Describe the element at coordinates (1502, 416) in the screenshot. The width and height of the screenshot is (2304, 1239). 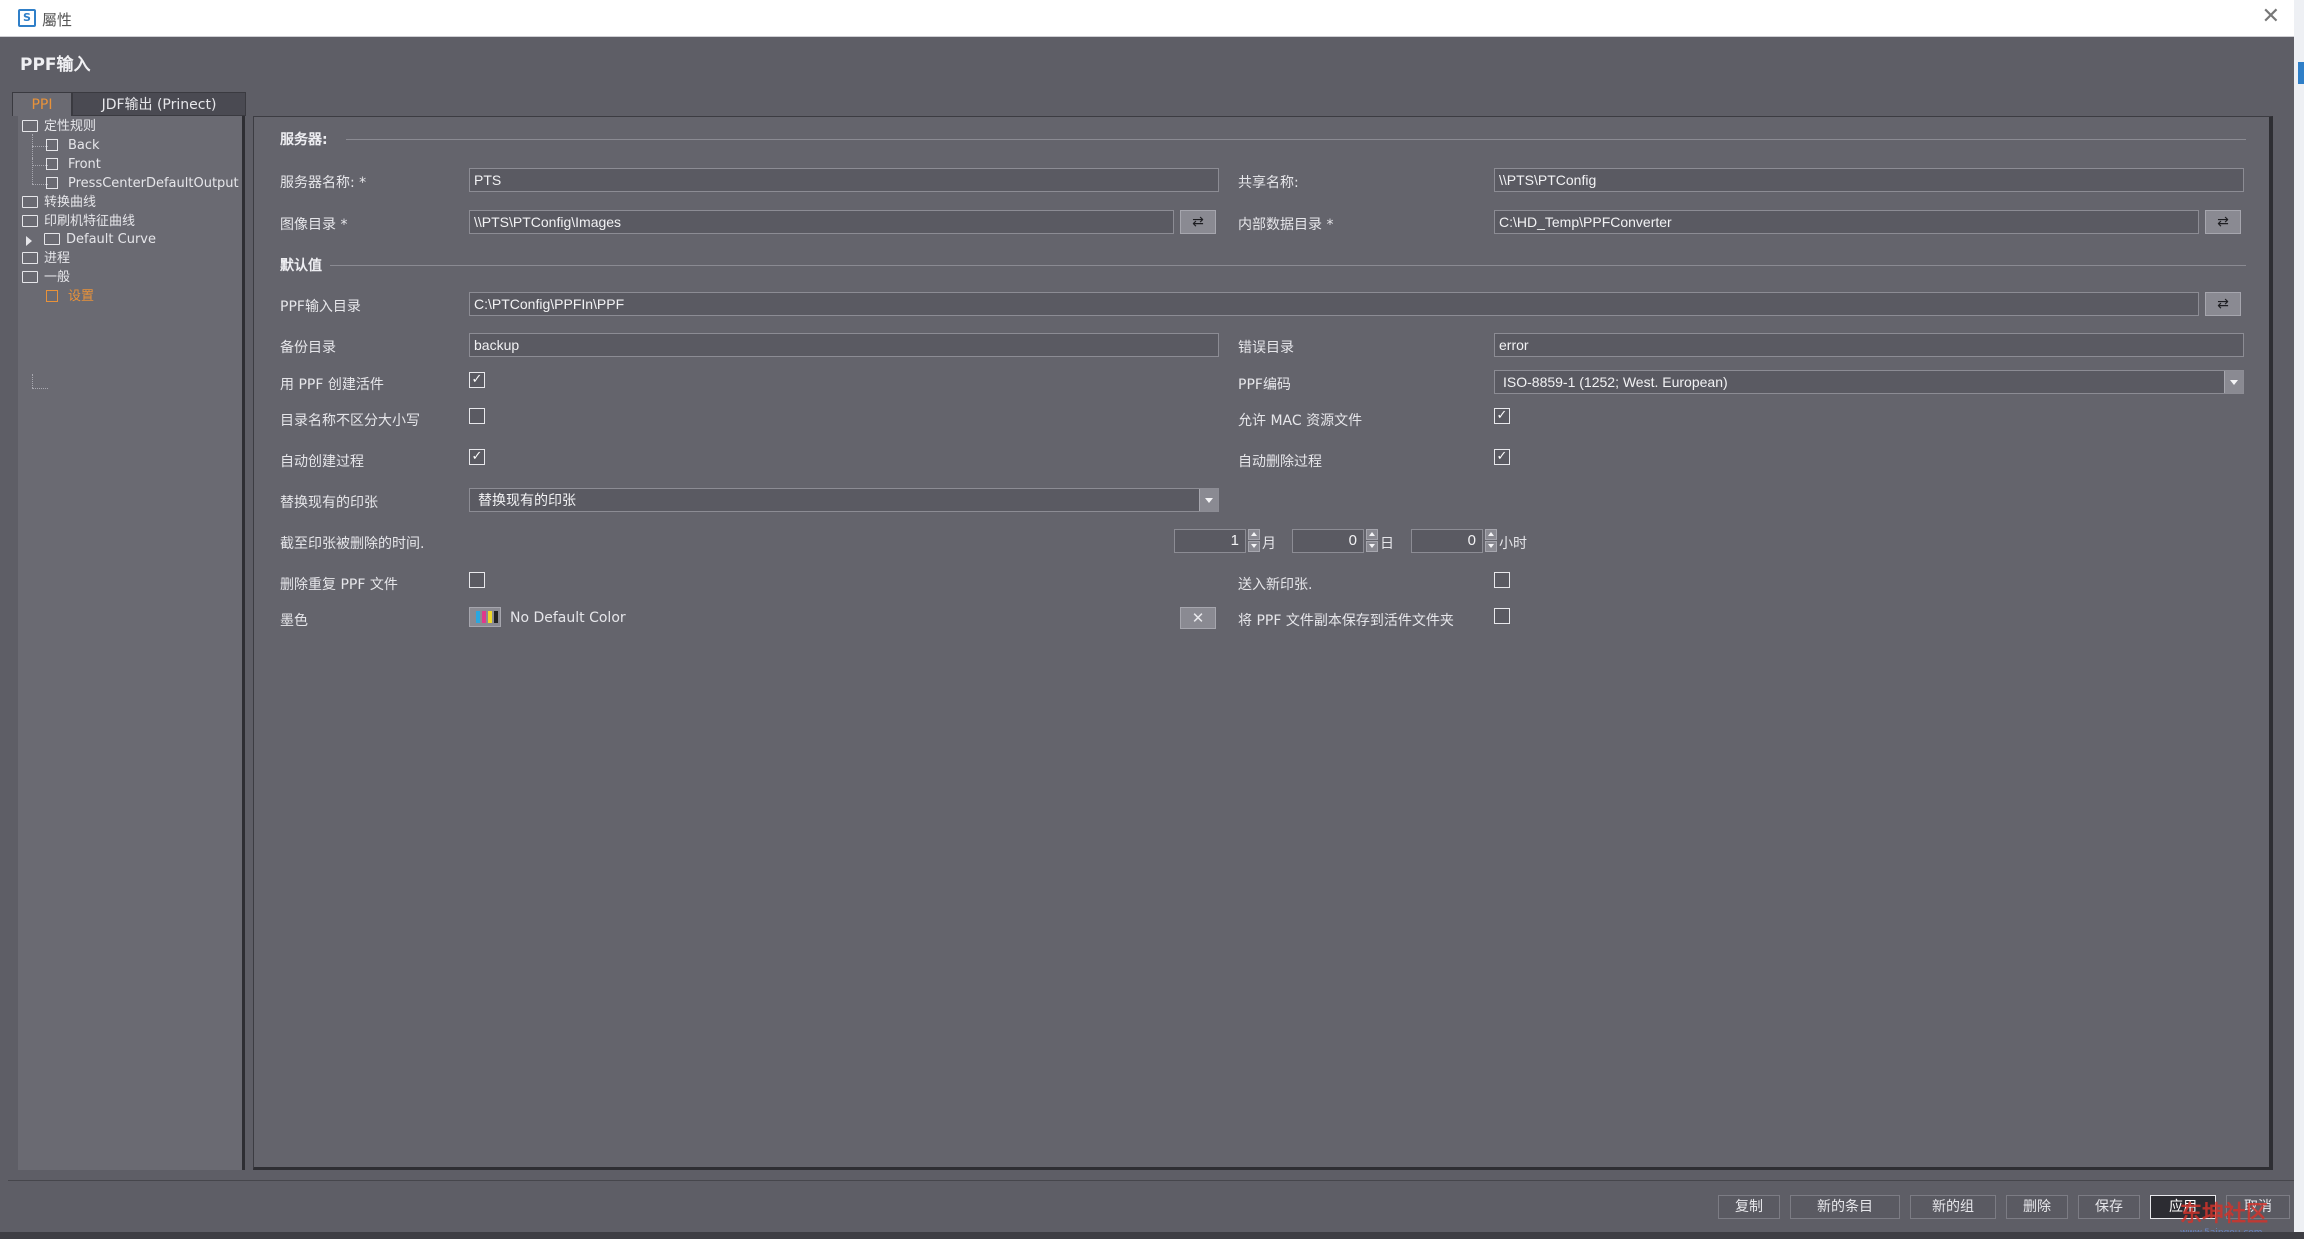
I see `allow-mac-checkbox: ✓` at that location.